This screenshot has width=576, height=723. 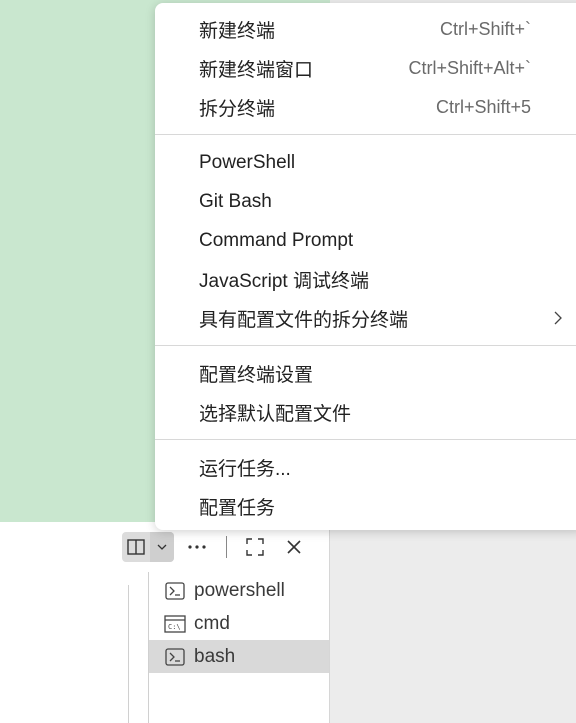 What do you see at coordinates (365, 68) in the screenshot?
I see `menu-item-new-terminal-window: 新建终端窗口 Ctrl+Shift+Alt+`` at bounding box center [365, 68].